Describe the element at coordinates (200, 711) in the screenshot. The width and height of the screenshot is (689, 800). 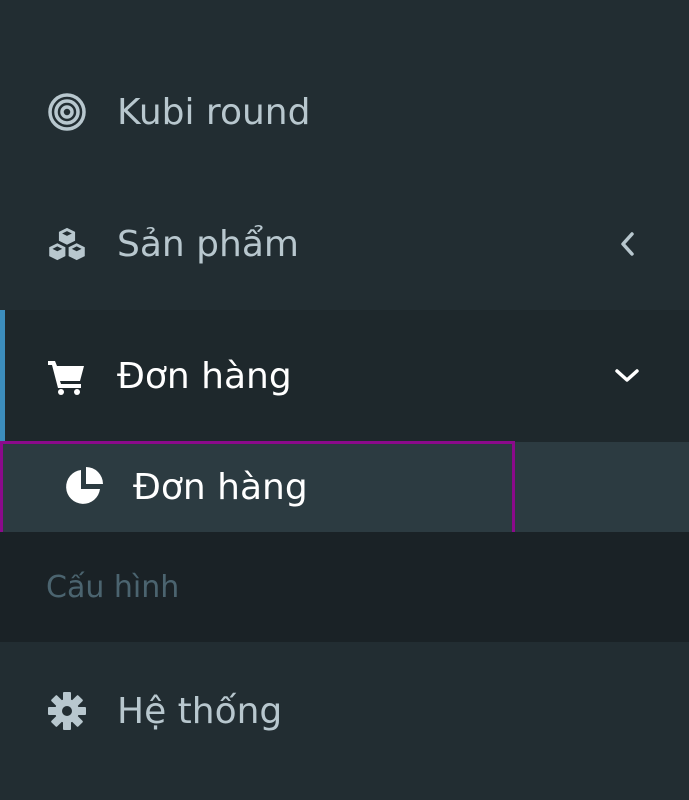
I see `sidebar-item-label: Hệ thống` at that location.